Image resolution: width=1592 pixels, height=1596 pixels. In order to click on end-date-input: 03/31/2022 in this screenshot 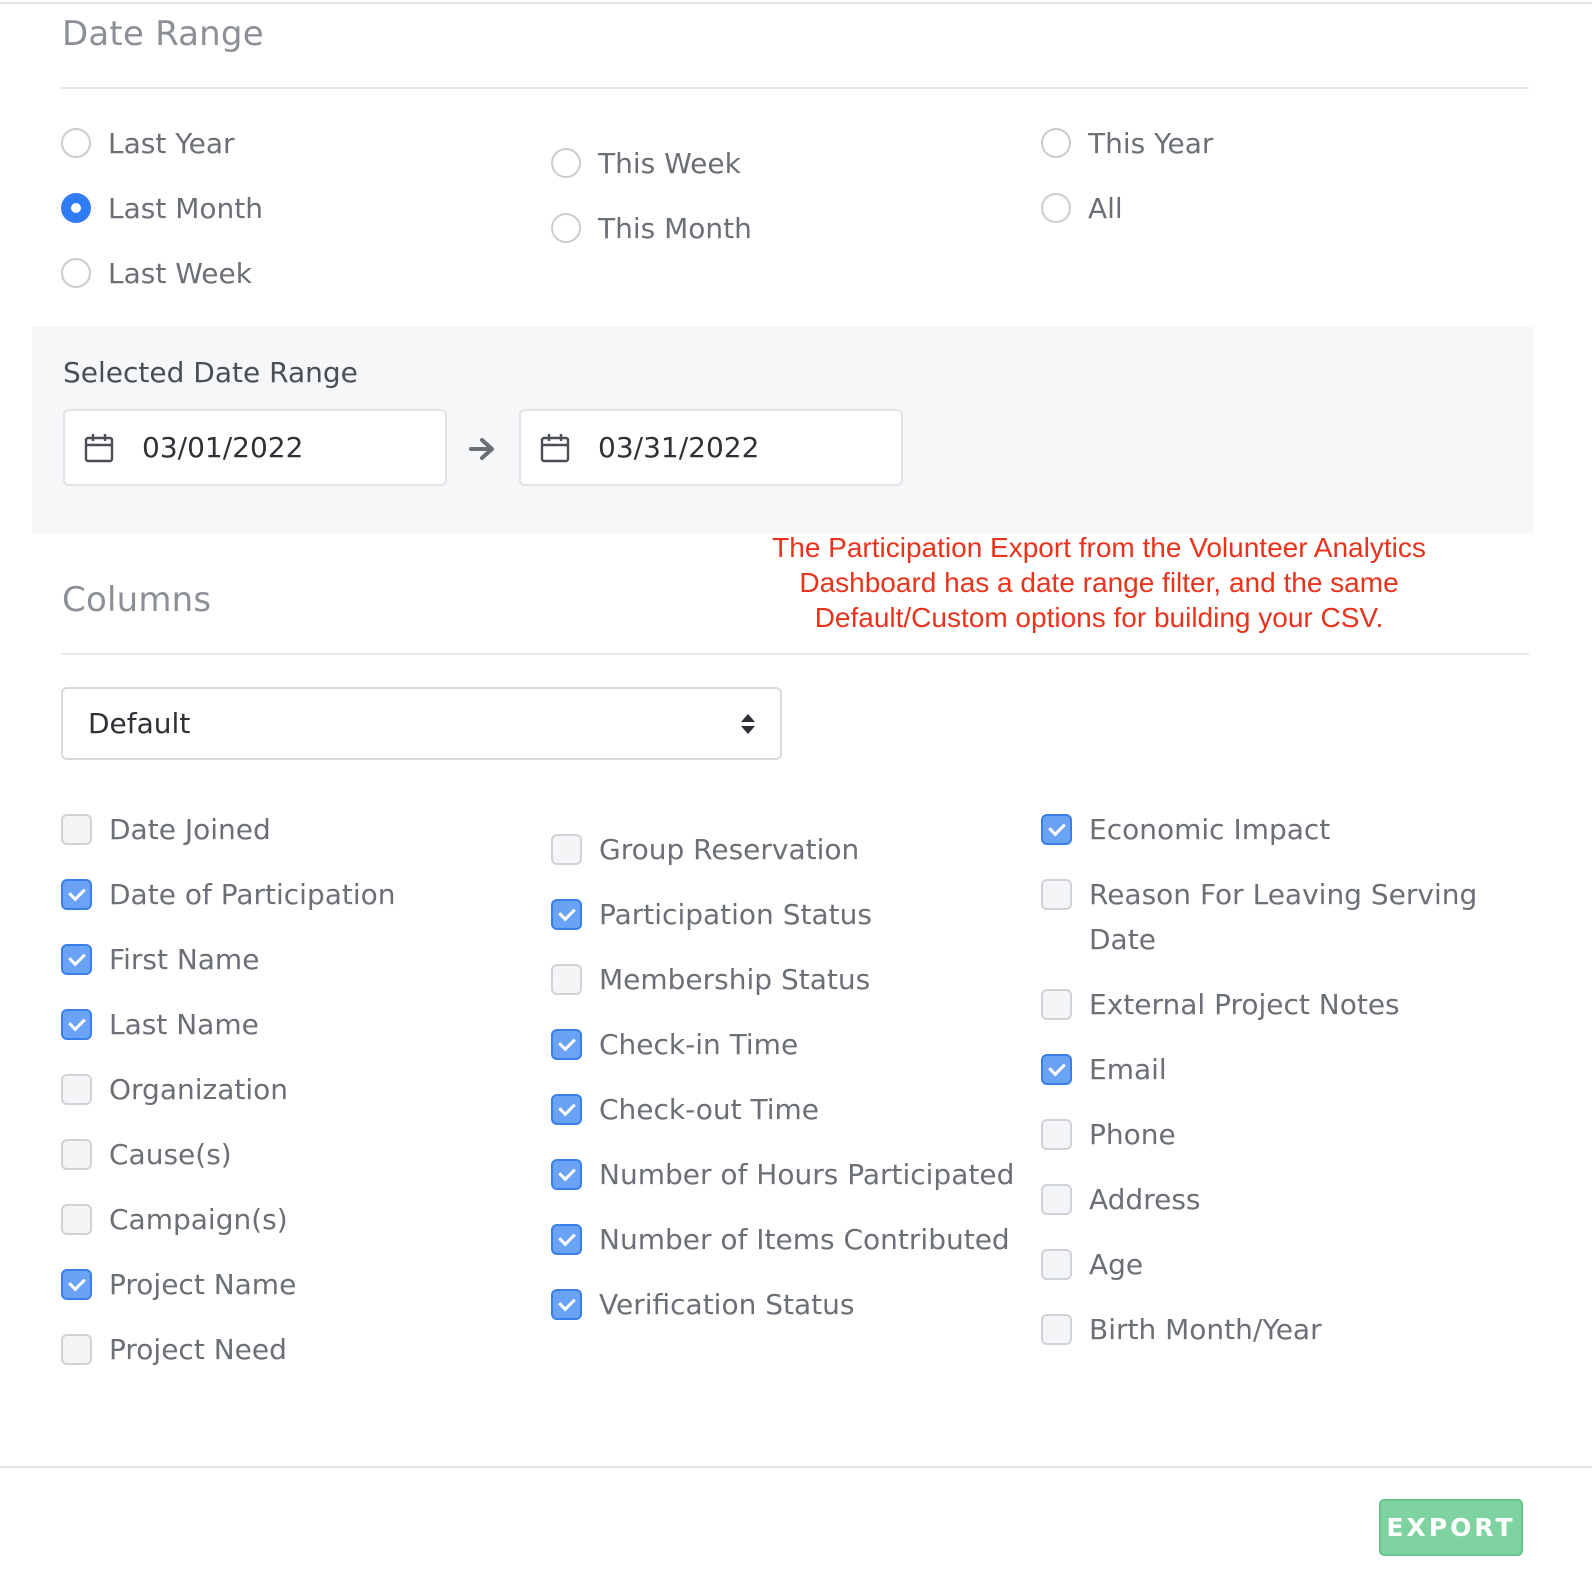, I will do `click(711, 447)`.